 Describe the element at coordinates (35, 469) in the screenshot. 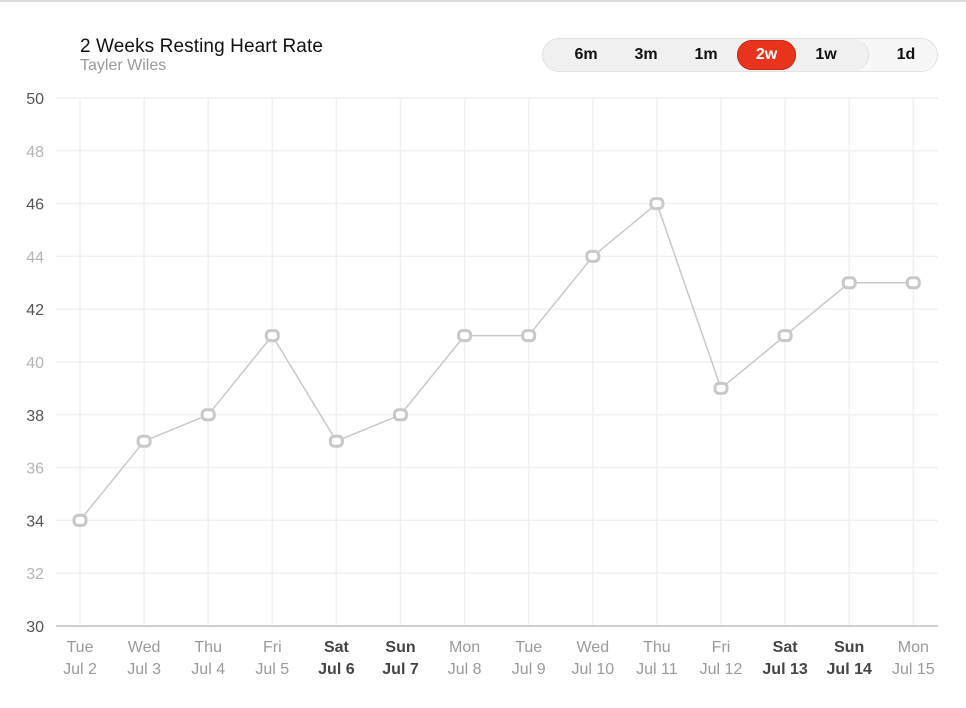

I see `y-tick-label: 36` at that location.